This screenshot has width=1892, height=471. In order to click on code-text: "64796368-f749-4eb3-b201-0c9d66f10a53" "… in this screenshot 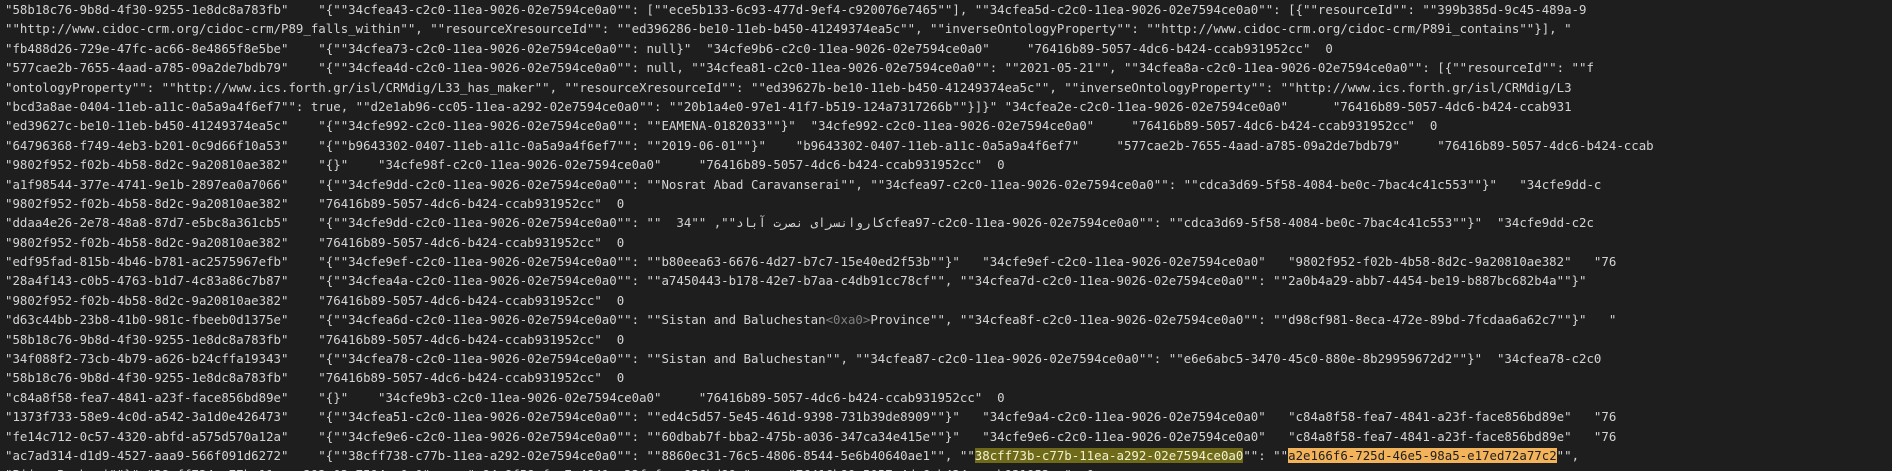, I will do `click(829, 145)`.